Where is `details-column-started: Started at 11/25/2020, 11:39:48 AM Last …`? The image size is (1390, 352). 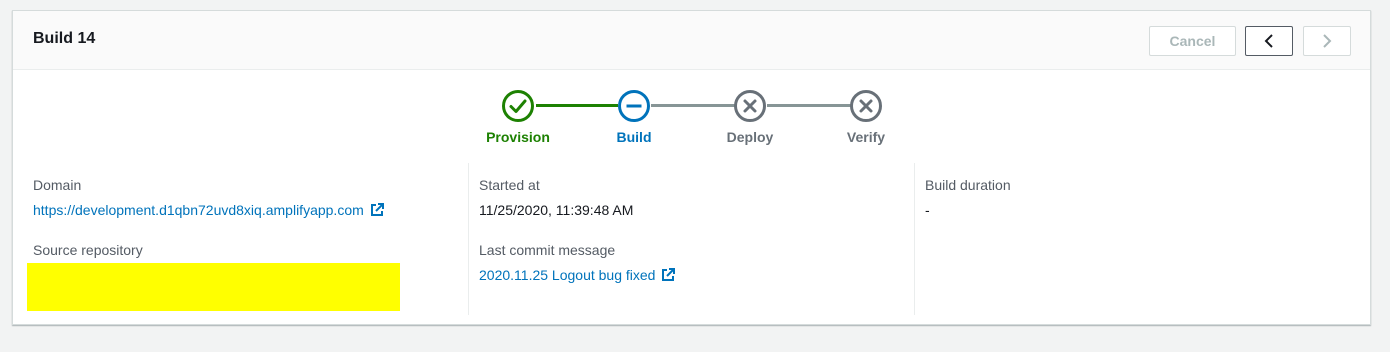 details-column-started: Started at 11/25/2020, 11:39:48 AM Last … is located at coordinates (689, 240).